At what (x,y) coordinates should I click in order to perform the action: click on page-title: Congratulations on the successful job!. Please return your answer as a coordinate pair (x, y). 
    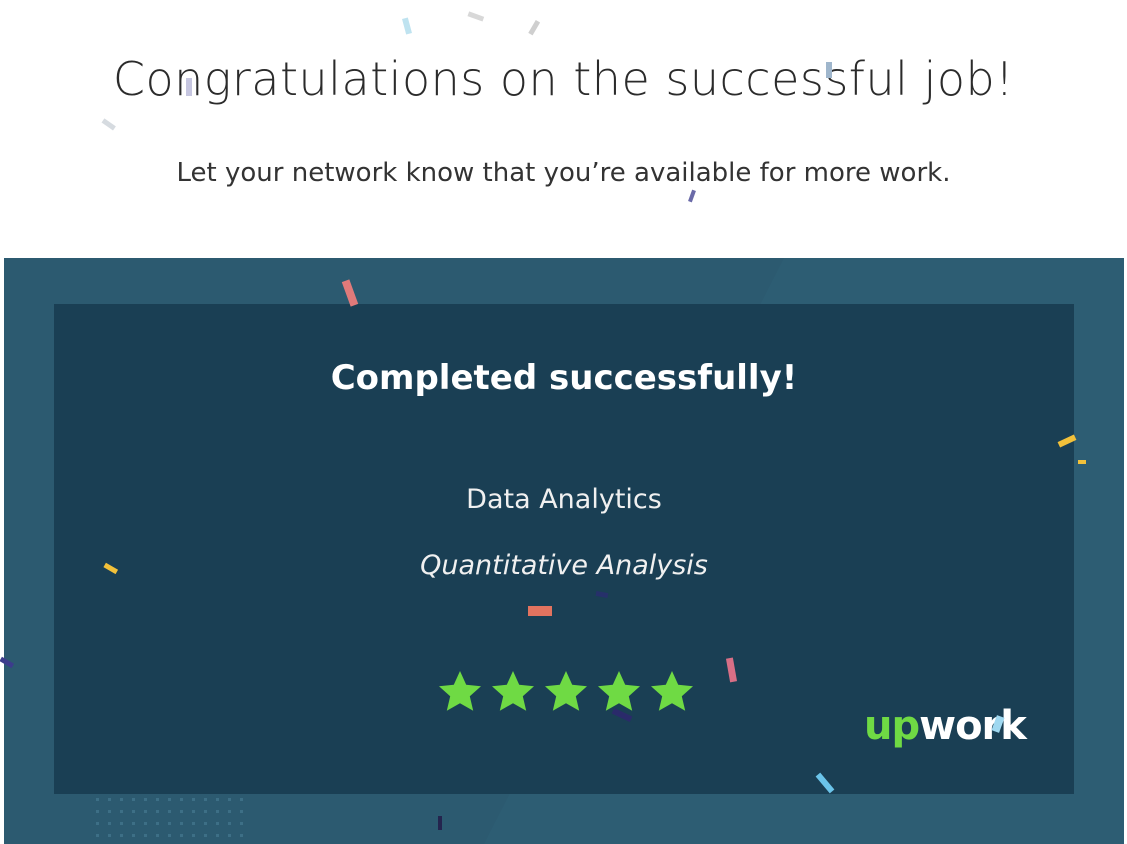
    Looking at the image, I should click on (563, 79).